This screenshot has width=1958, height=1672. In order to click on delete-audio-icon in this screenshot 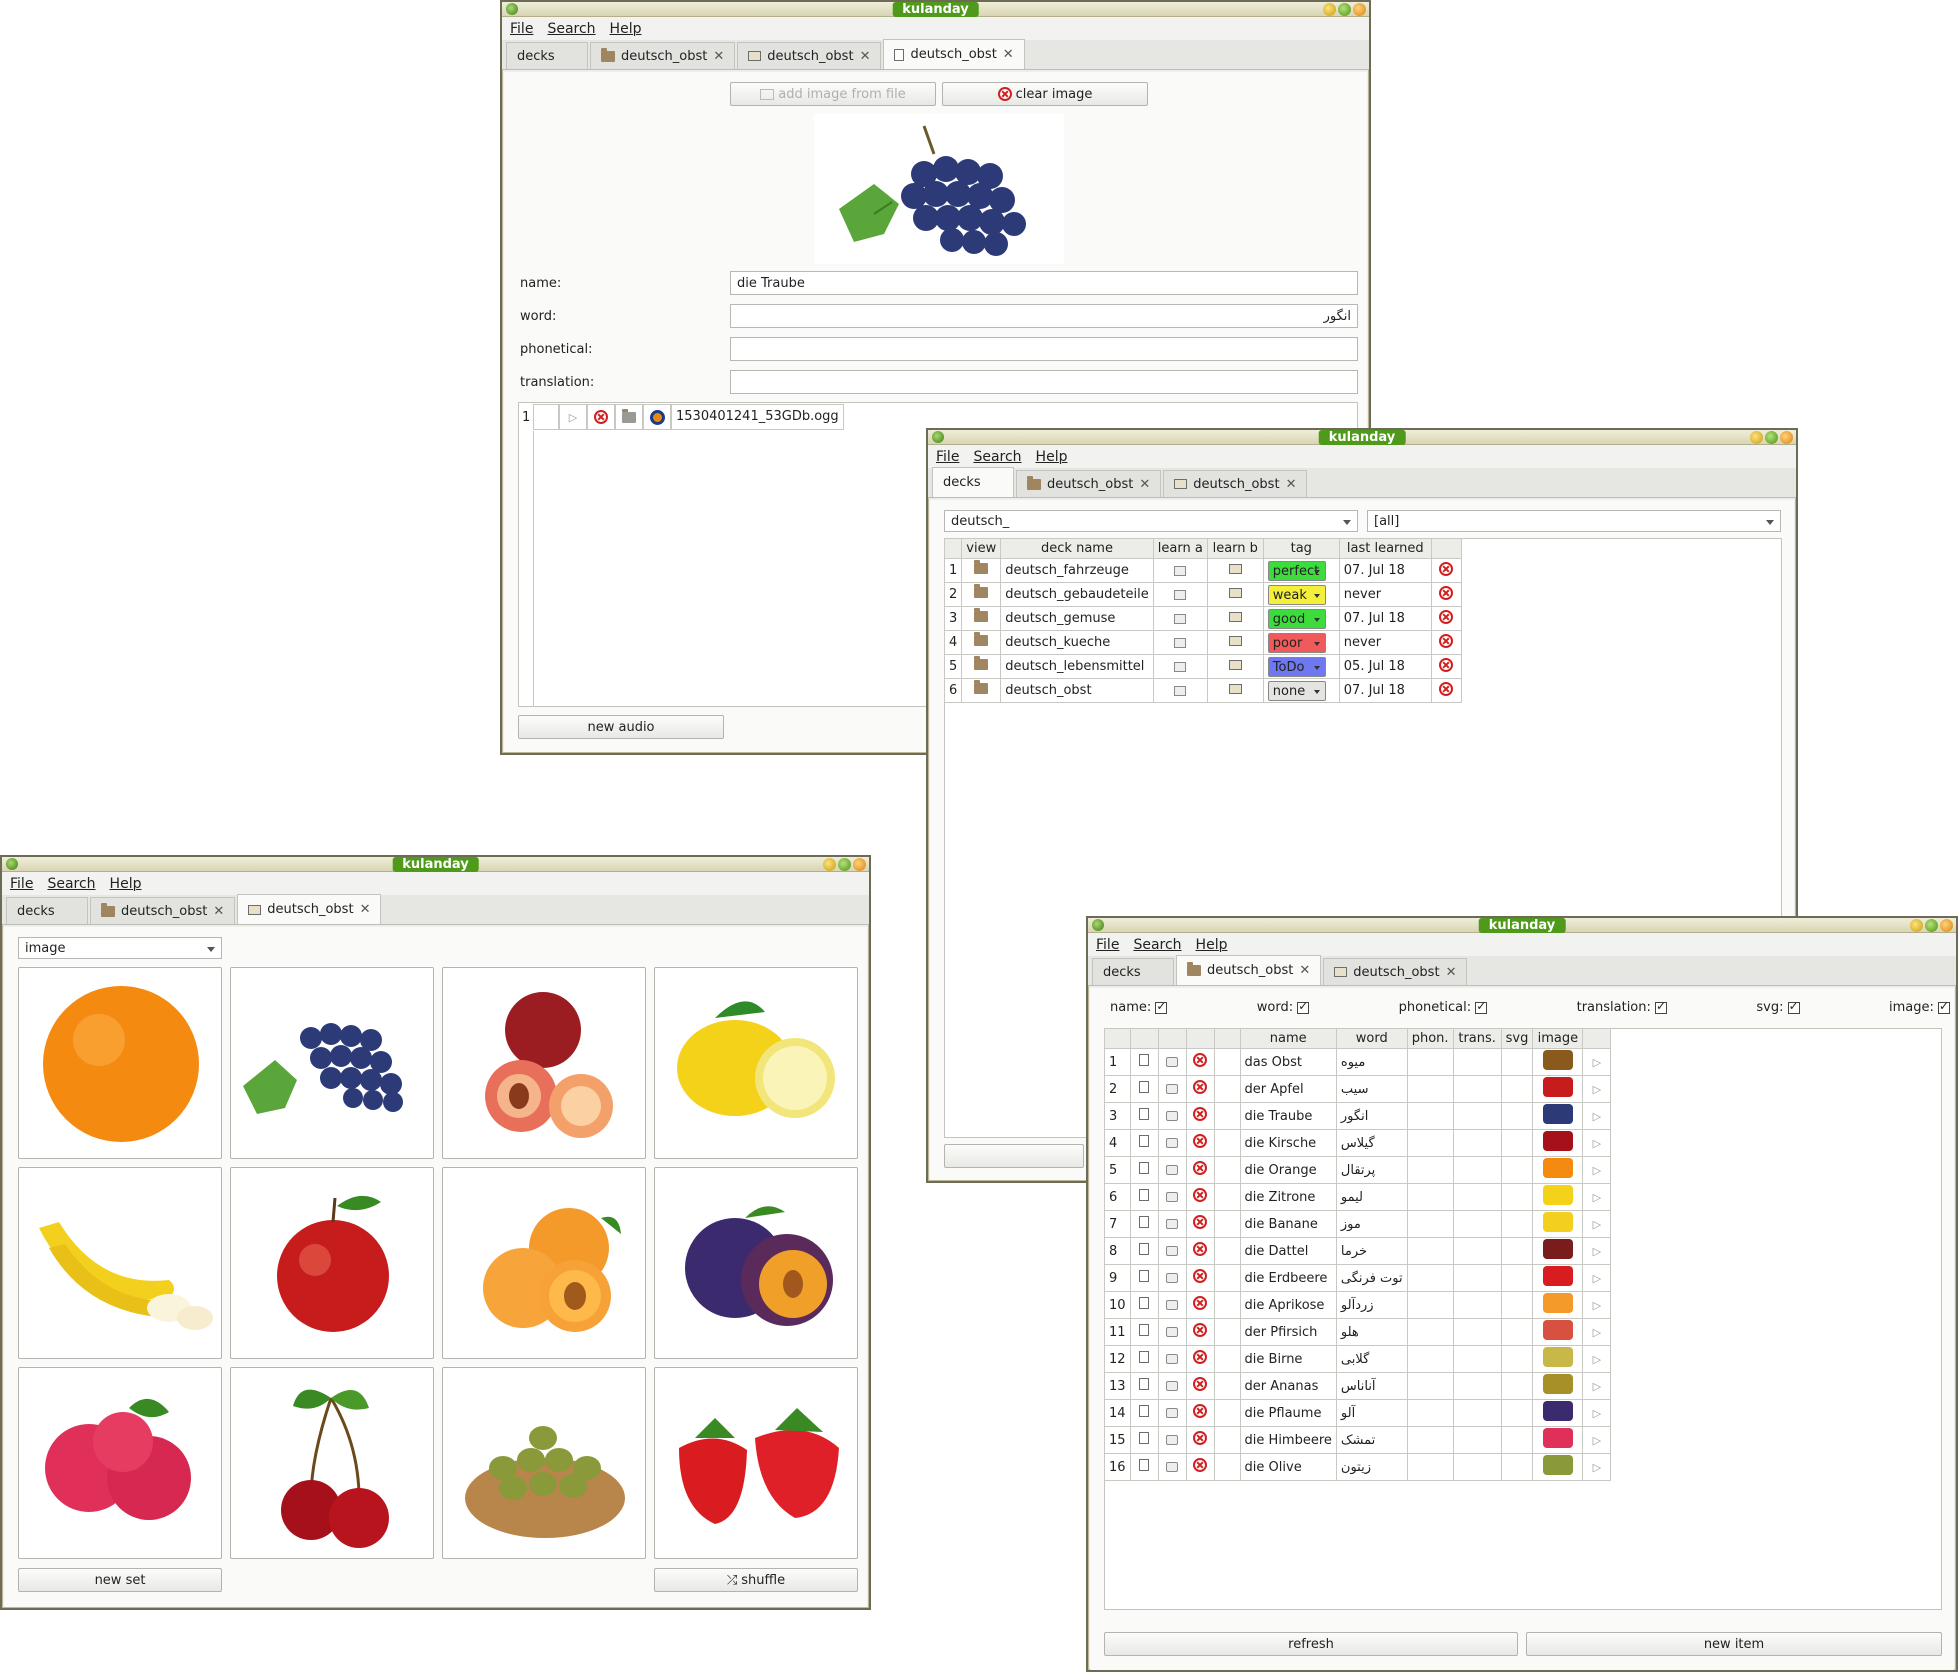, I will do `click(601, 417)`.